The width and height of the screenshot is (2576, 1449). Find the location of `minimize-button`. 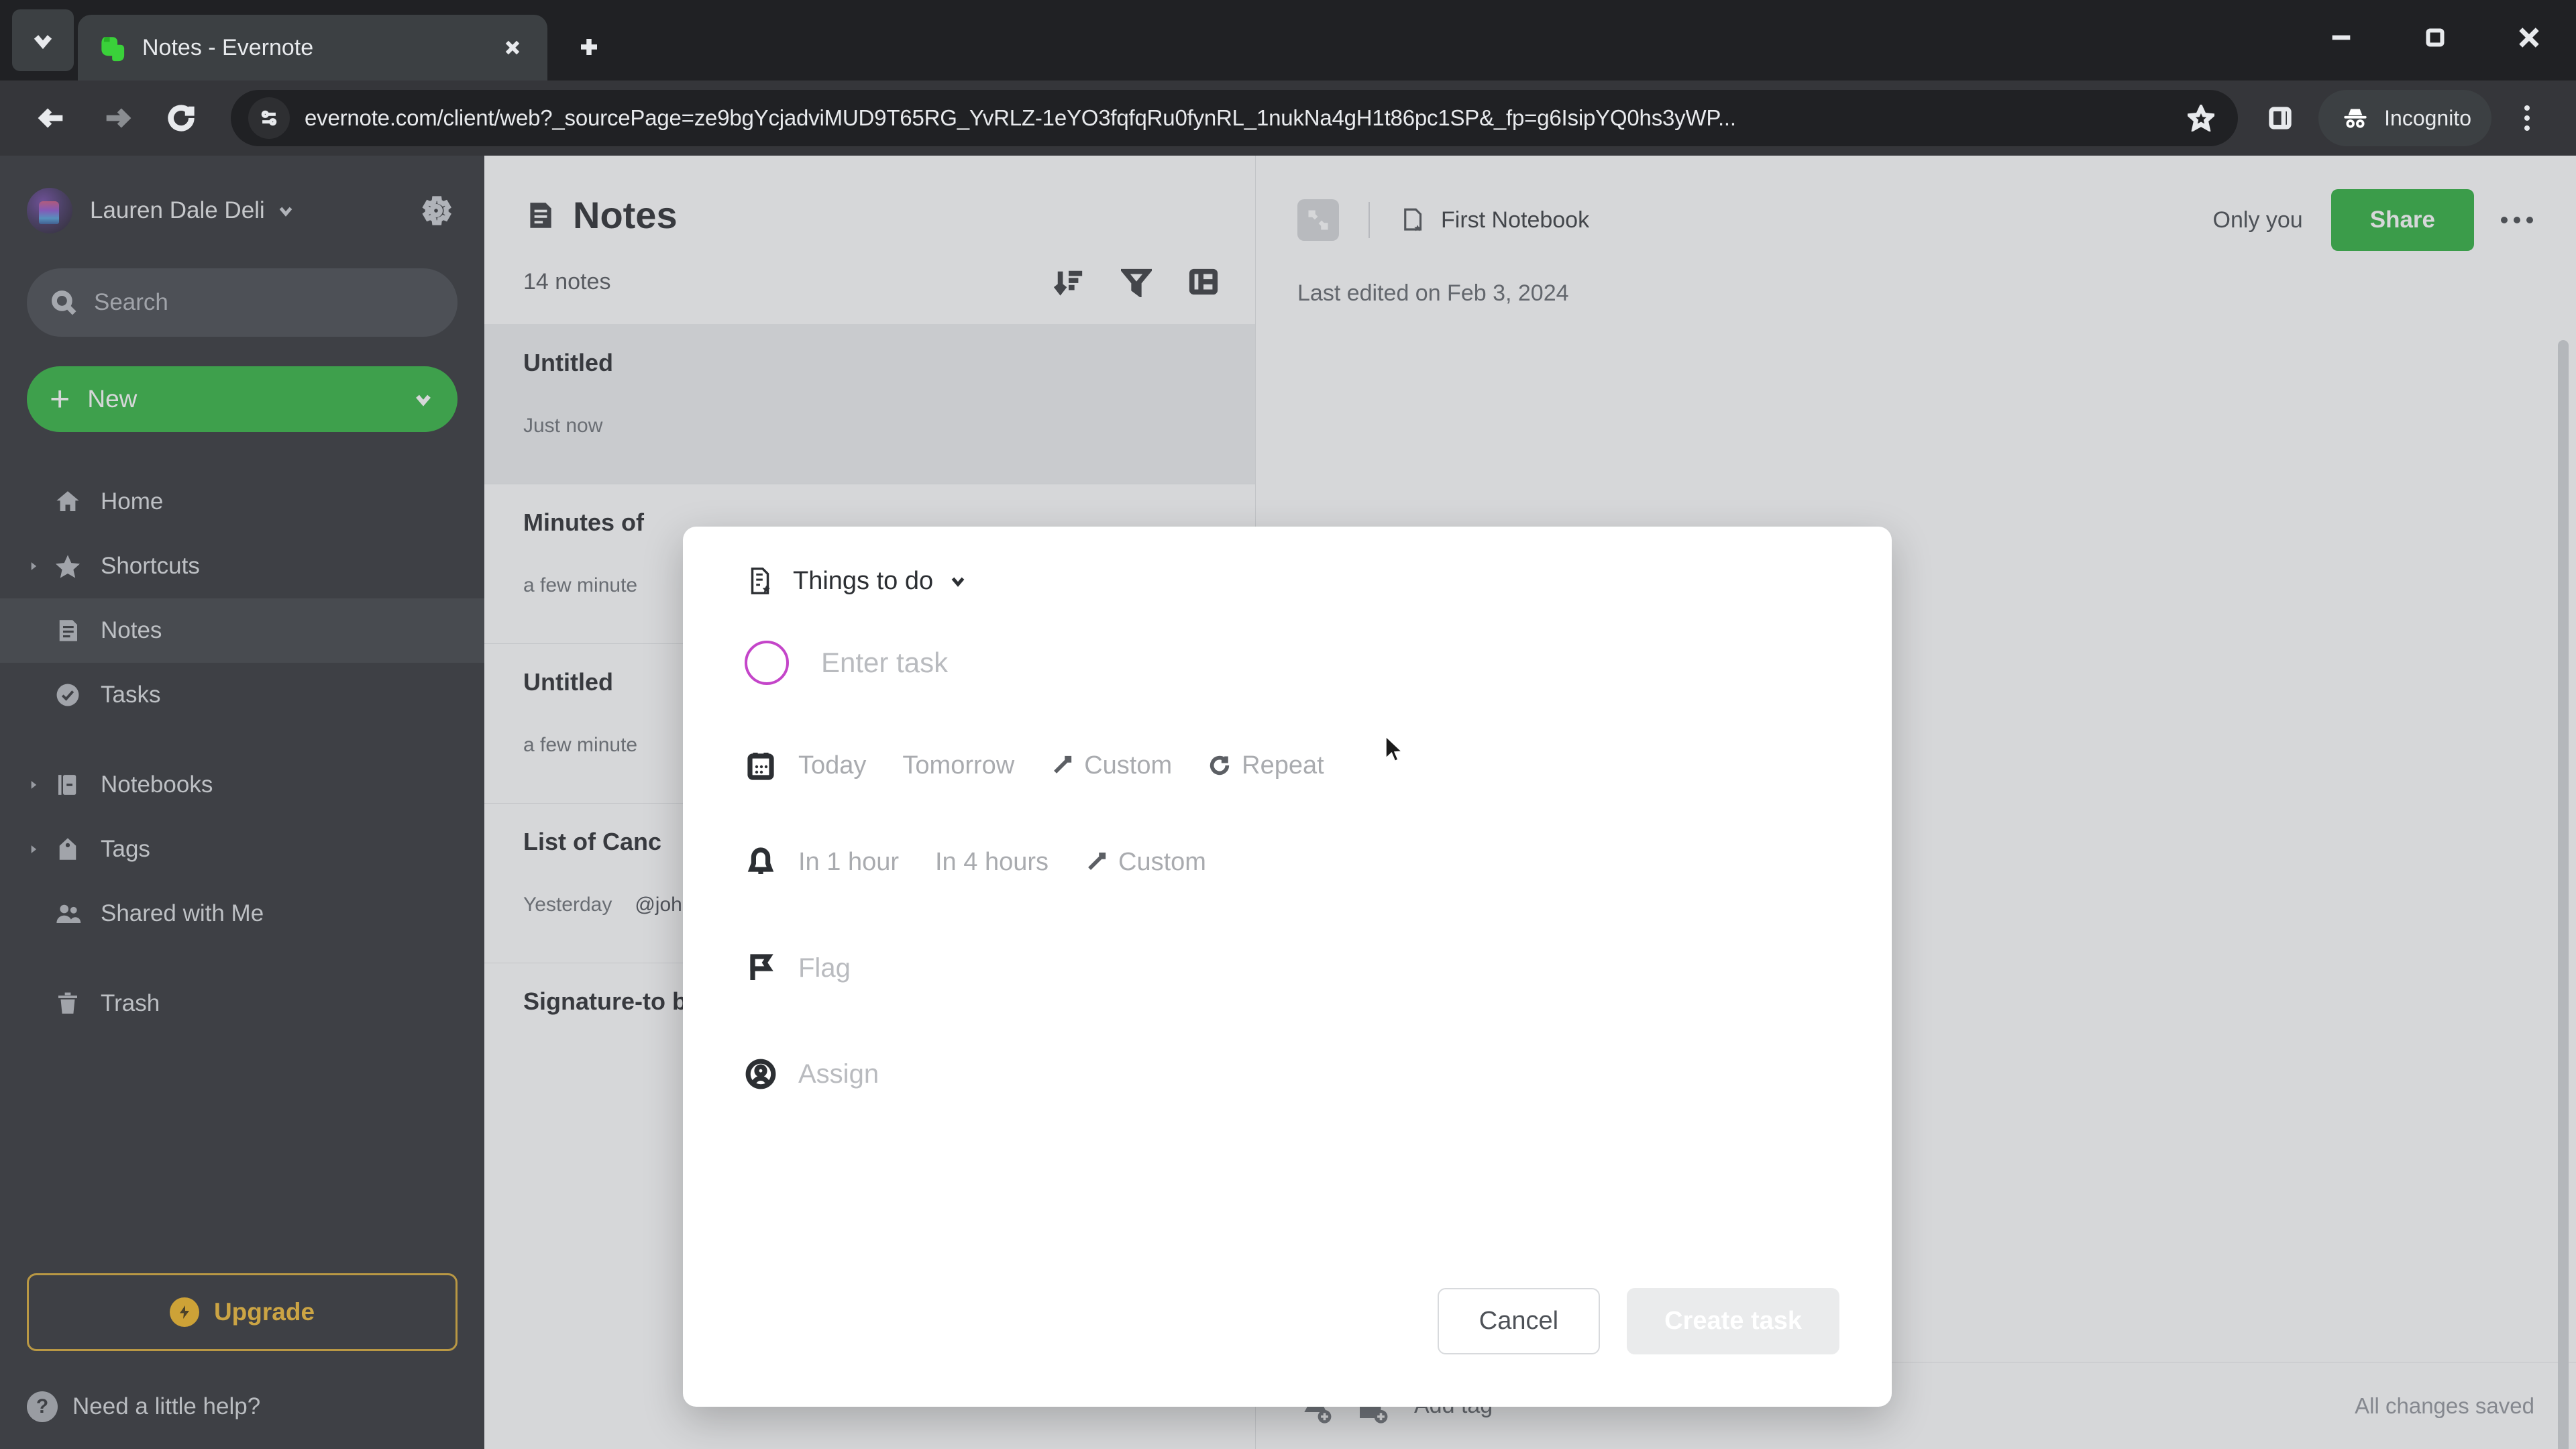

minimize-button is located at coordinates (2341, 37).